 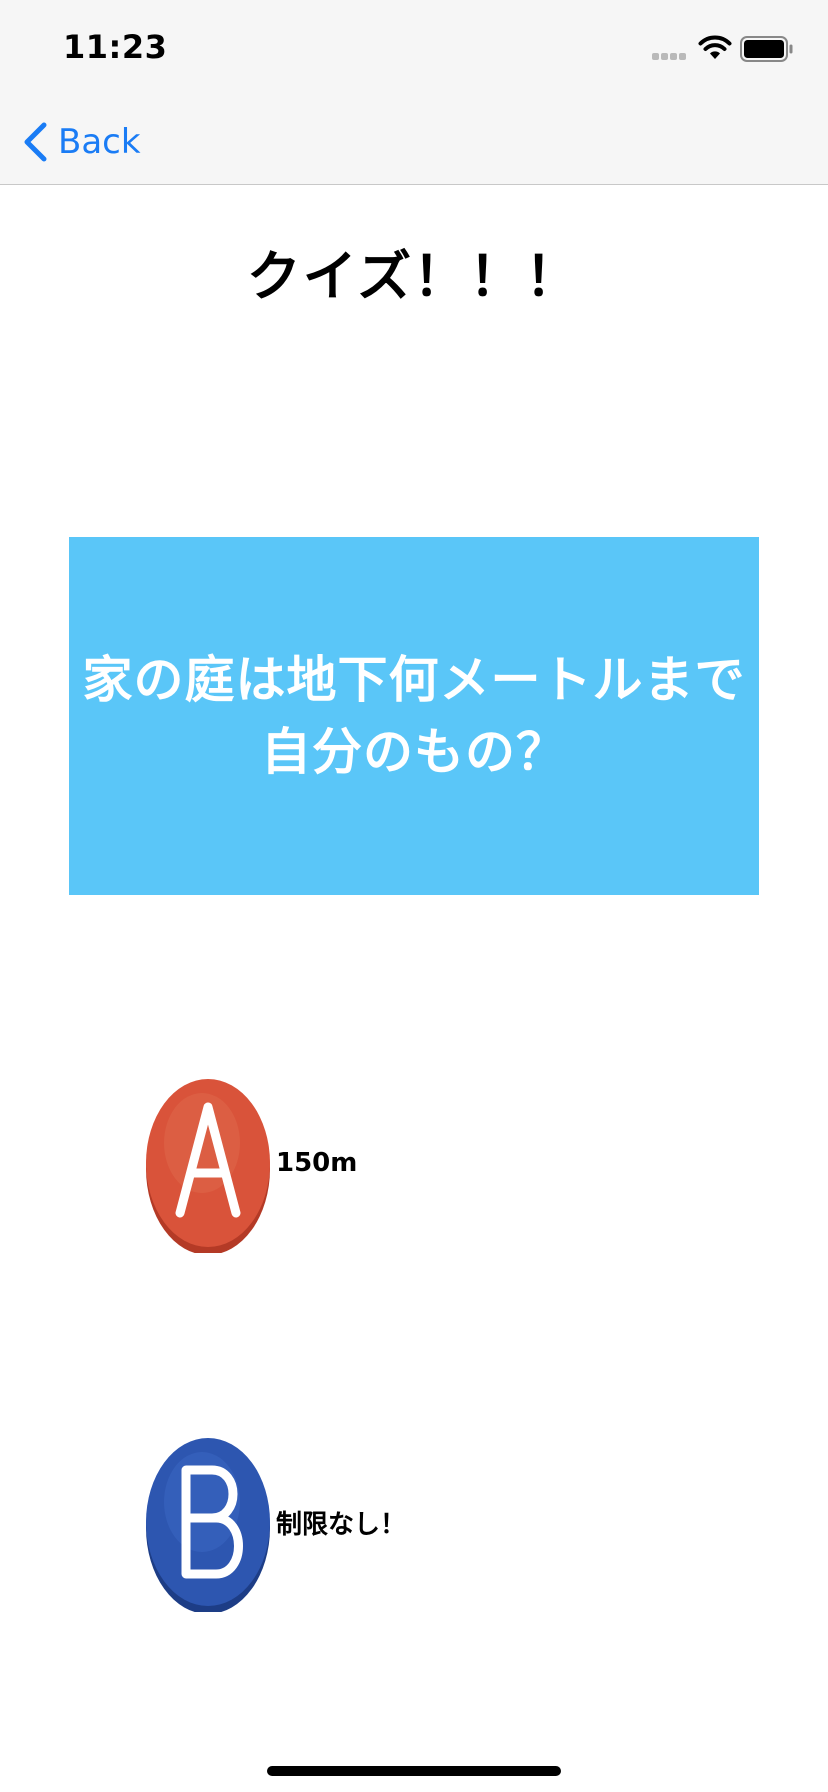 I want to click on answer-a-button: 150m, so click(x=248, y=1163).